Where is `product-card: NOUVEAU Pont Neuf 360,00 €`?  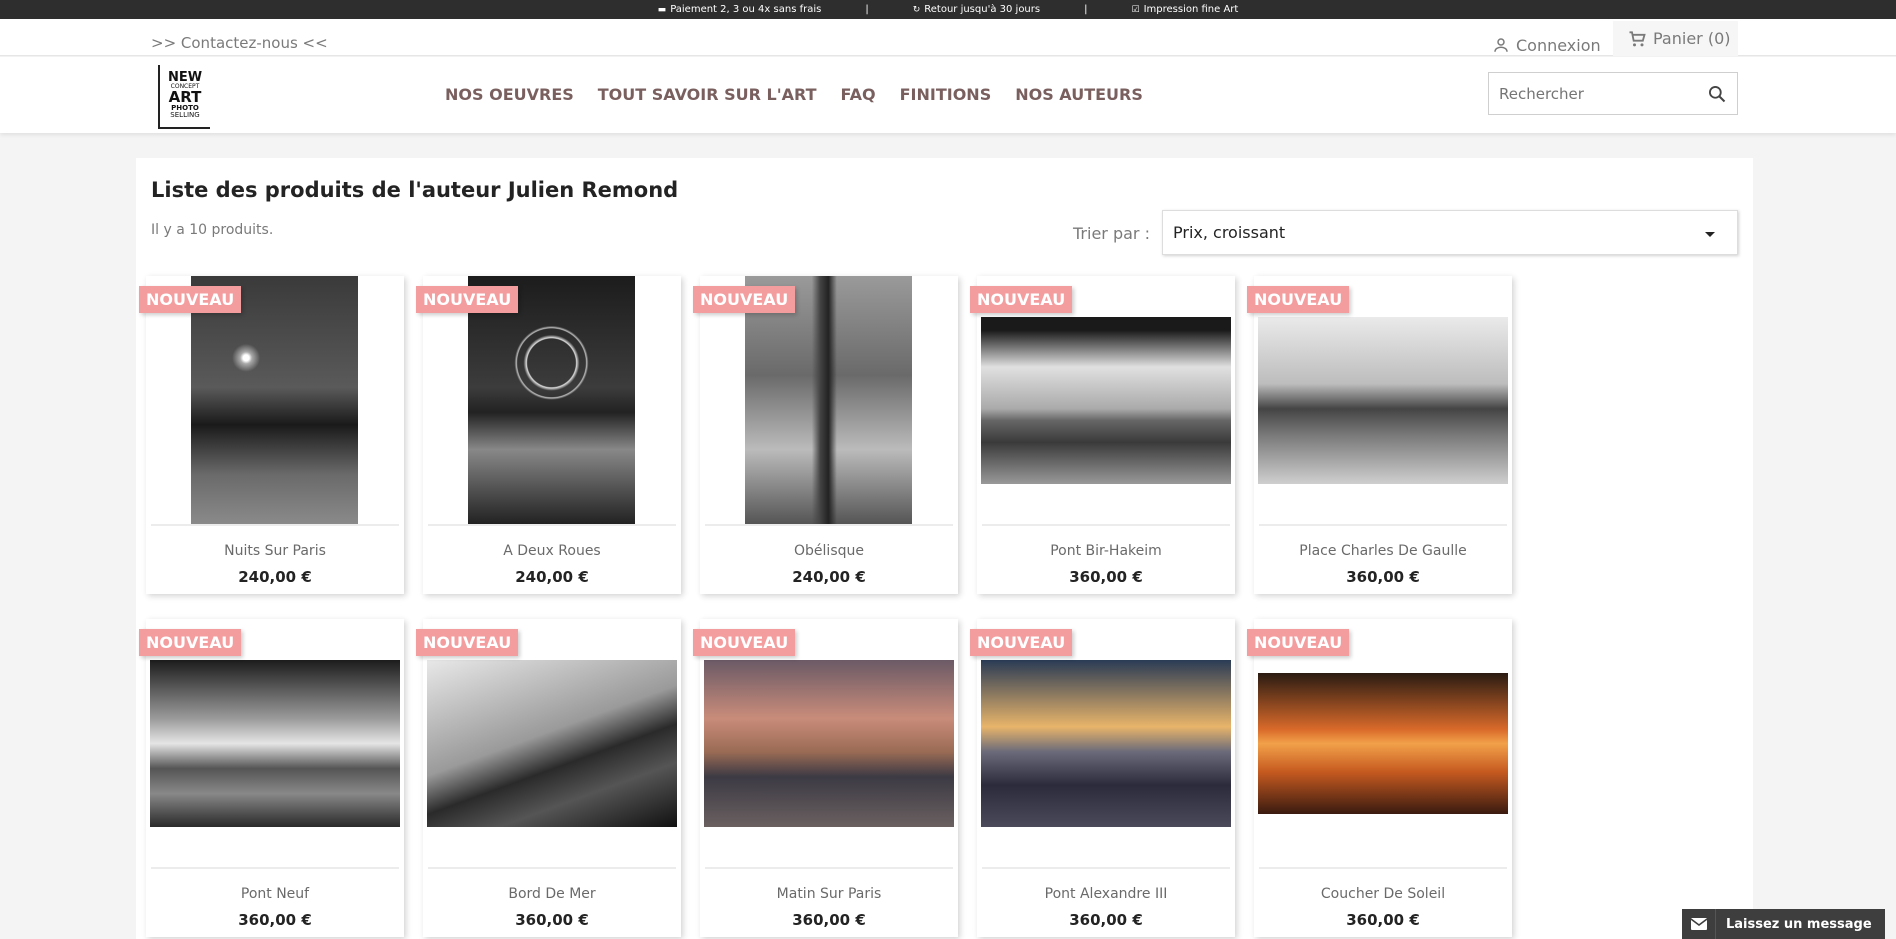 product-card: NOUVEAU Pont Neuf 360,00 € is located at coordinates (271, 778).